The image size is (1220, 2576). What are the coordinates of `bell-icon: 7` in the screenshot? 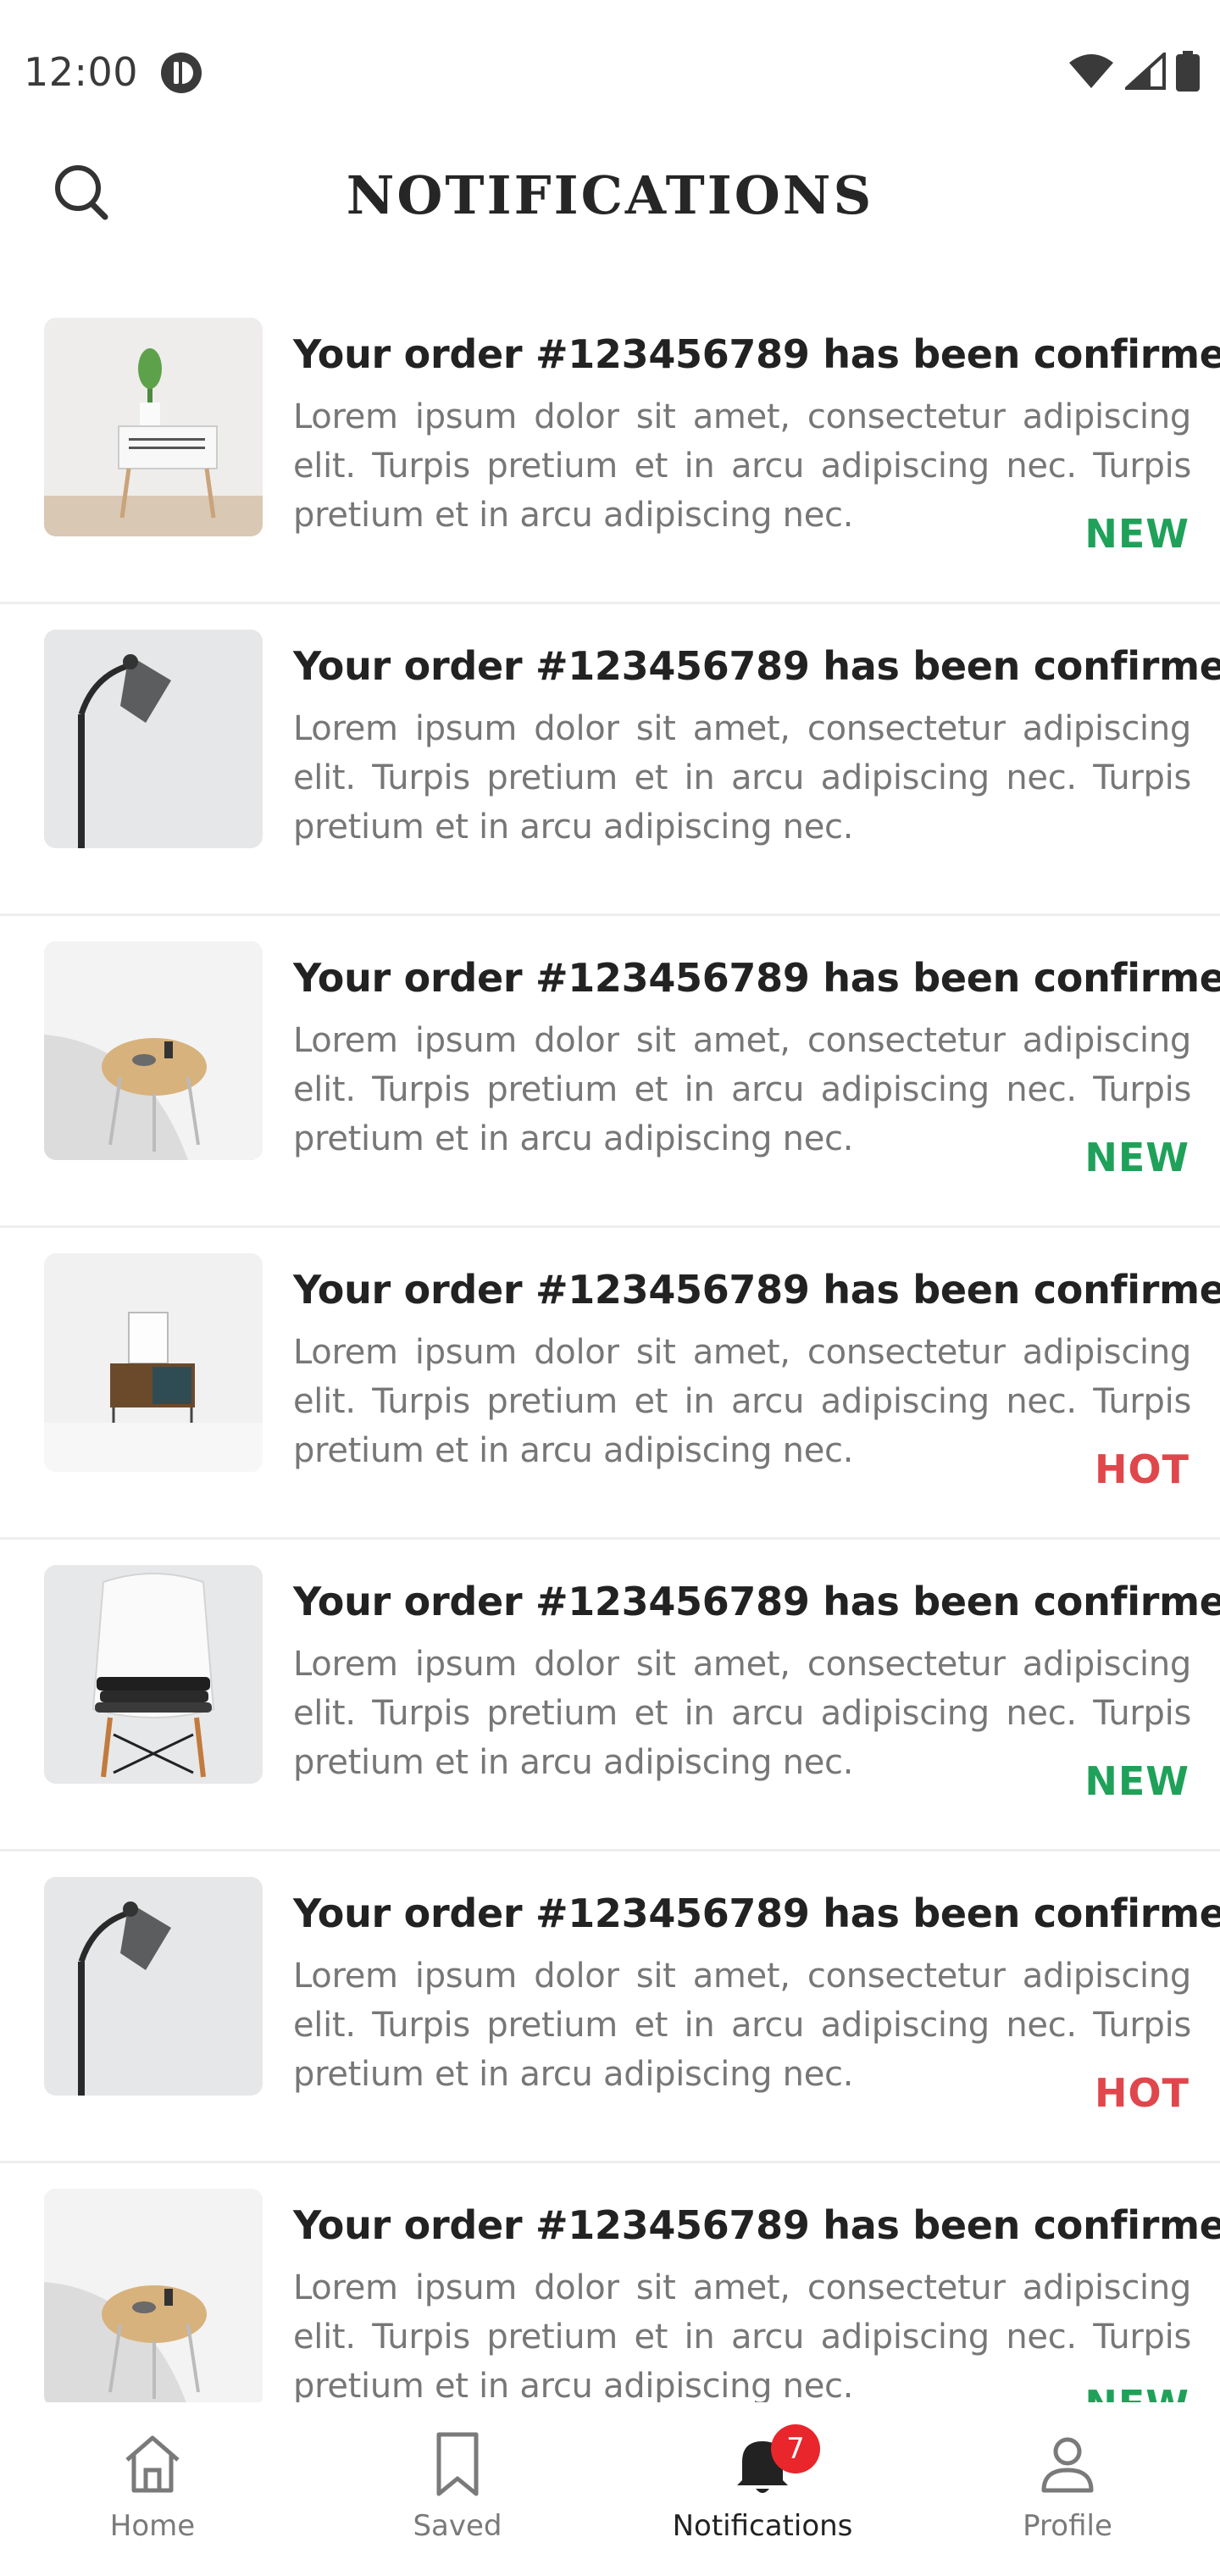 It's located at (773, 2461).